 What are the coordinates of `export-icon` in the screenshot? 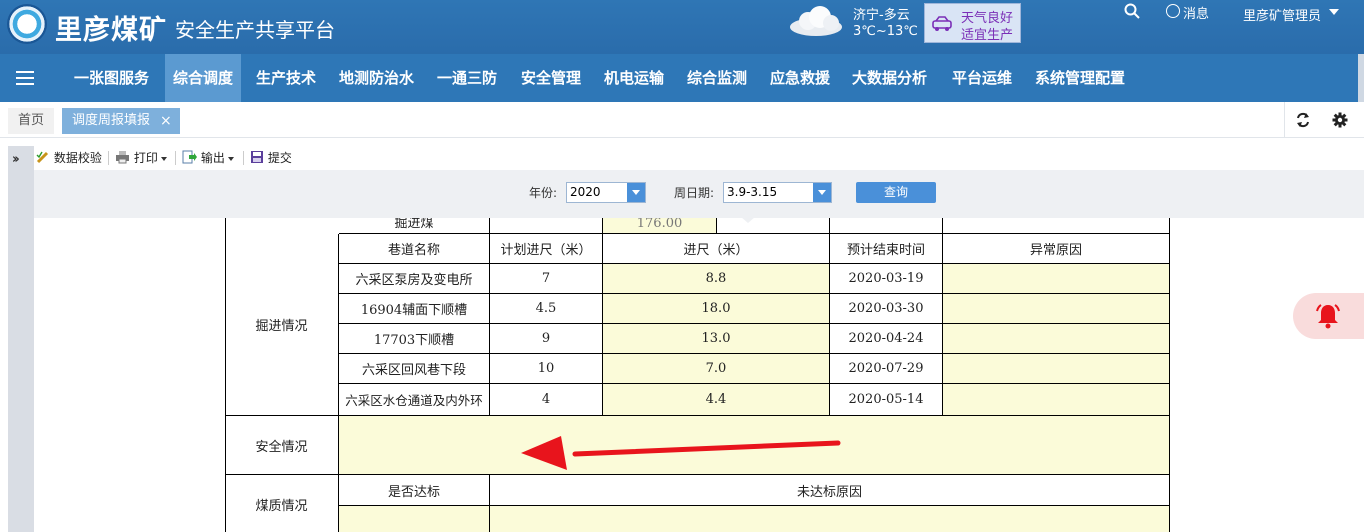 It's located at (189, 157).